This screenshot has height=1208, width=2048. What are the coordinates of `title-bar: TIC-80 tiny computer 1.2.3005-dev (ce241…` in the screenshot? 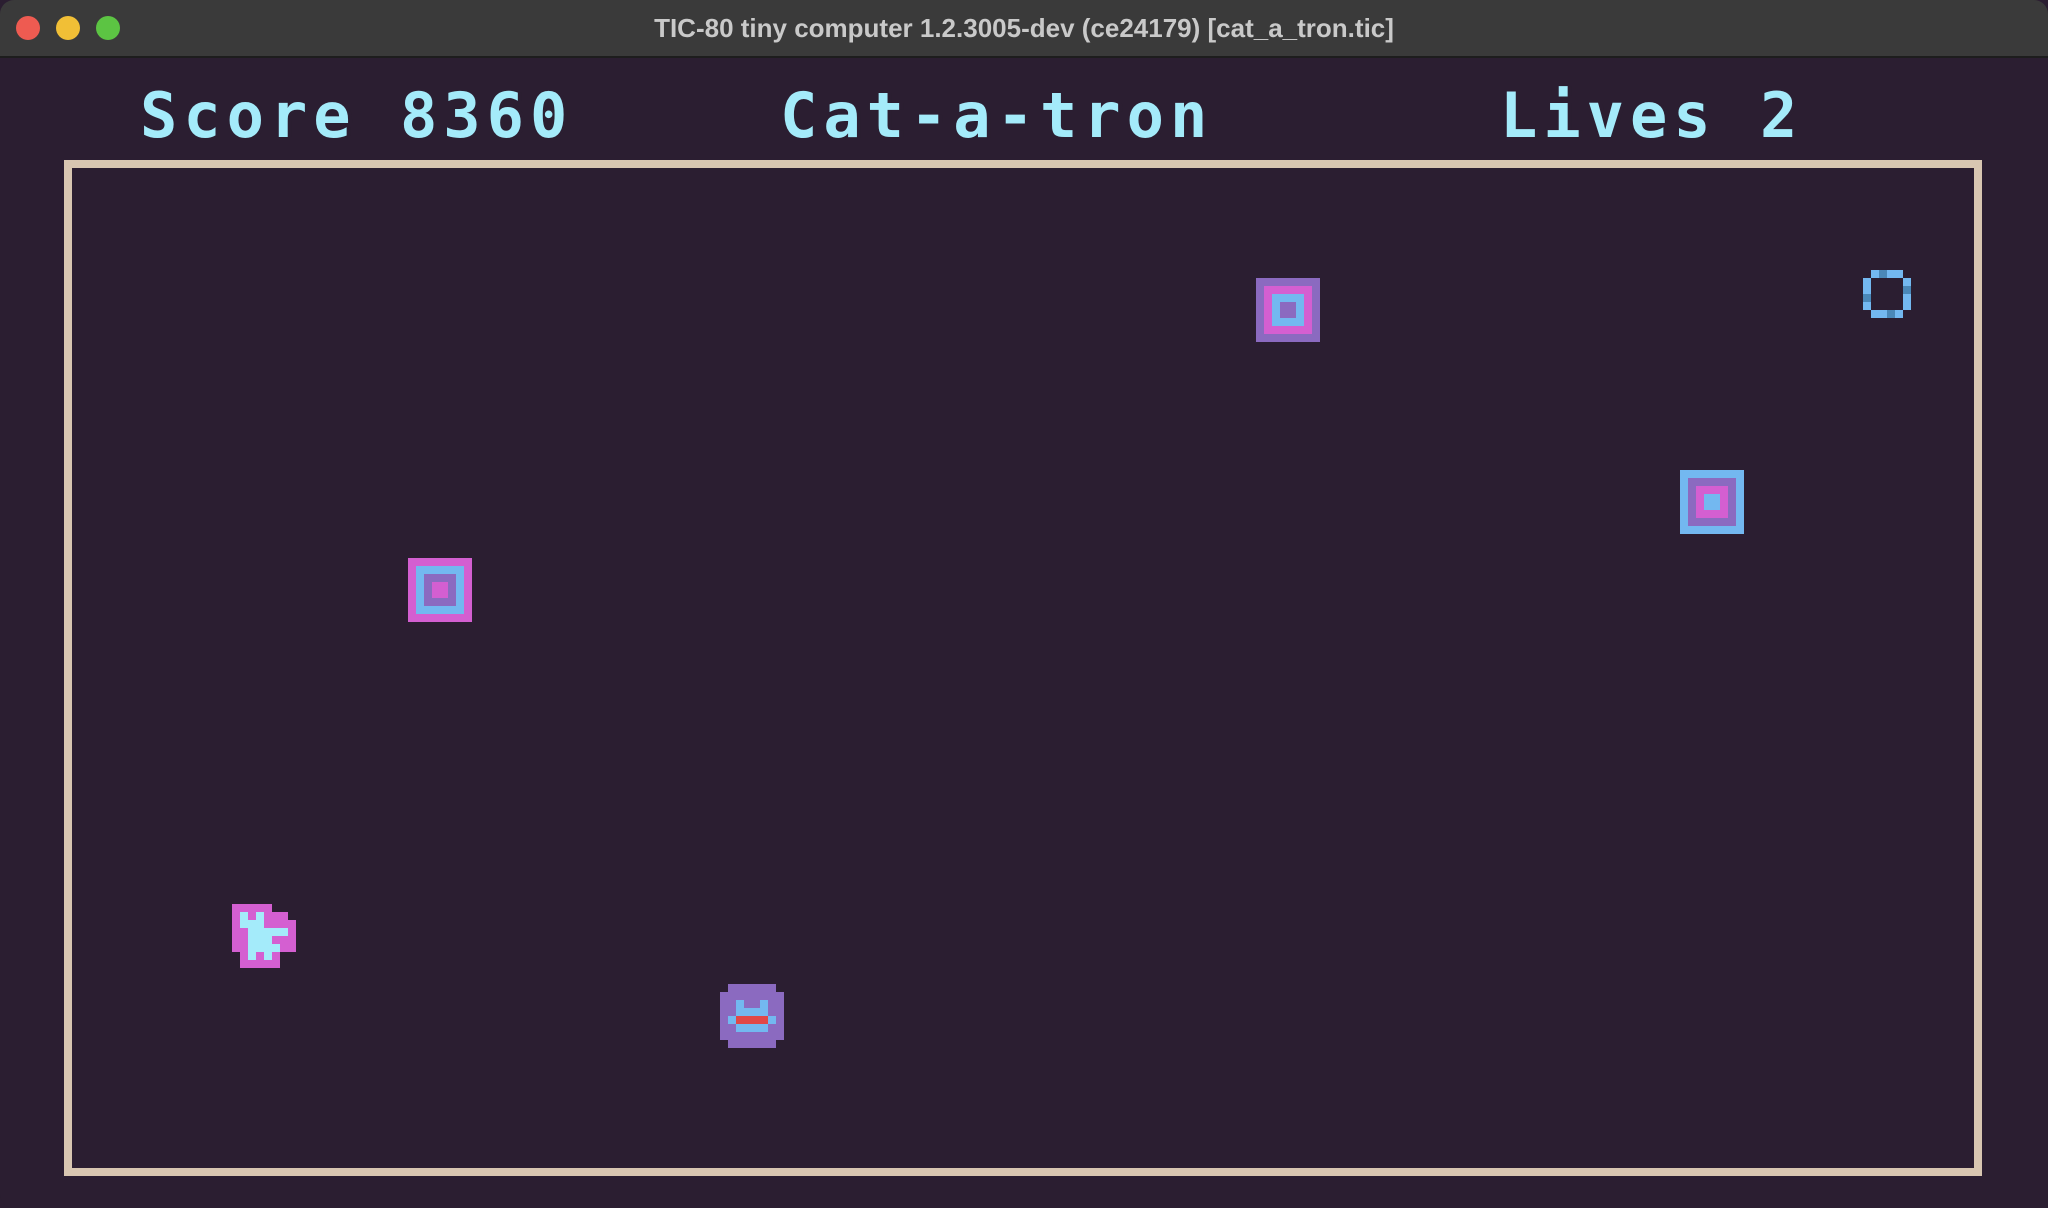 It's located at (1024, 29).